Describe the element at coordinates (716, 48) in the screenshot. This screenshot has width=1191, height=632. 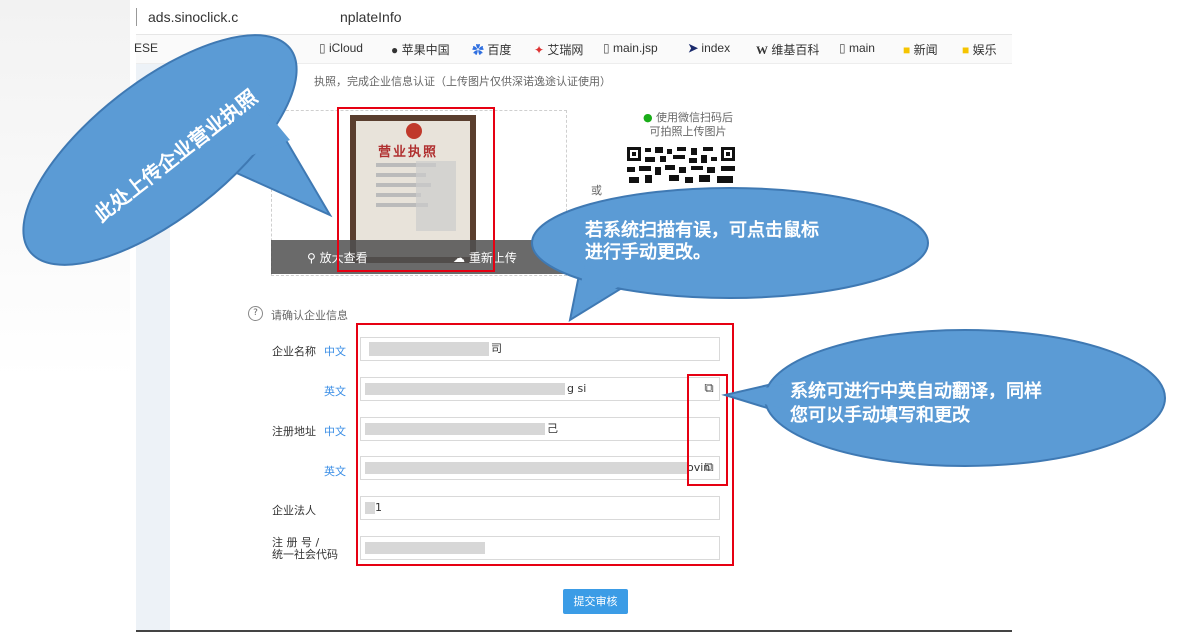
I see `bookmark-label: index` at that location.